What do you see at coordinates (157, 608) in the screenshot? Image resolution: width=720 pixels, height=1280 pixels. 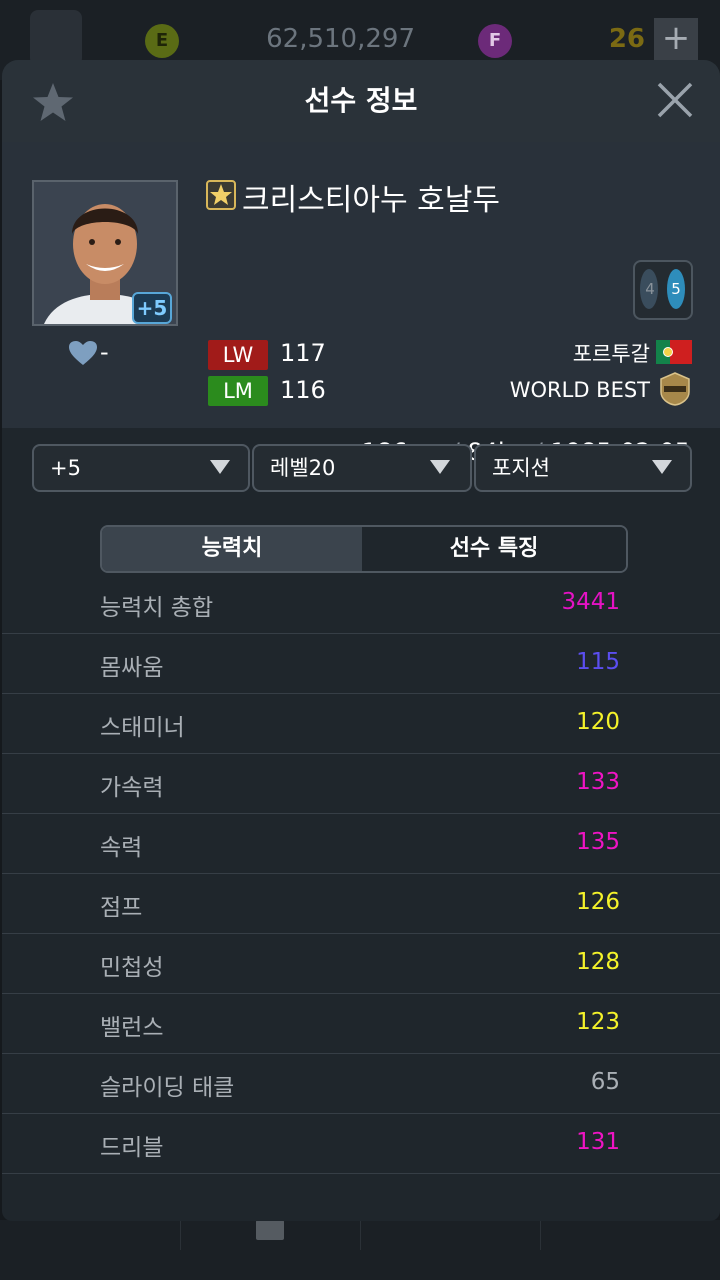 I see `stat-label: 능력치 총합` at bounding box center [157, 608].